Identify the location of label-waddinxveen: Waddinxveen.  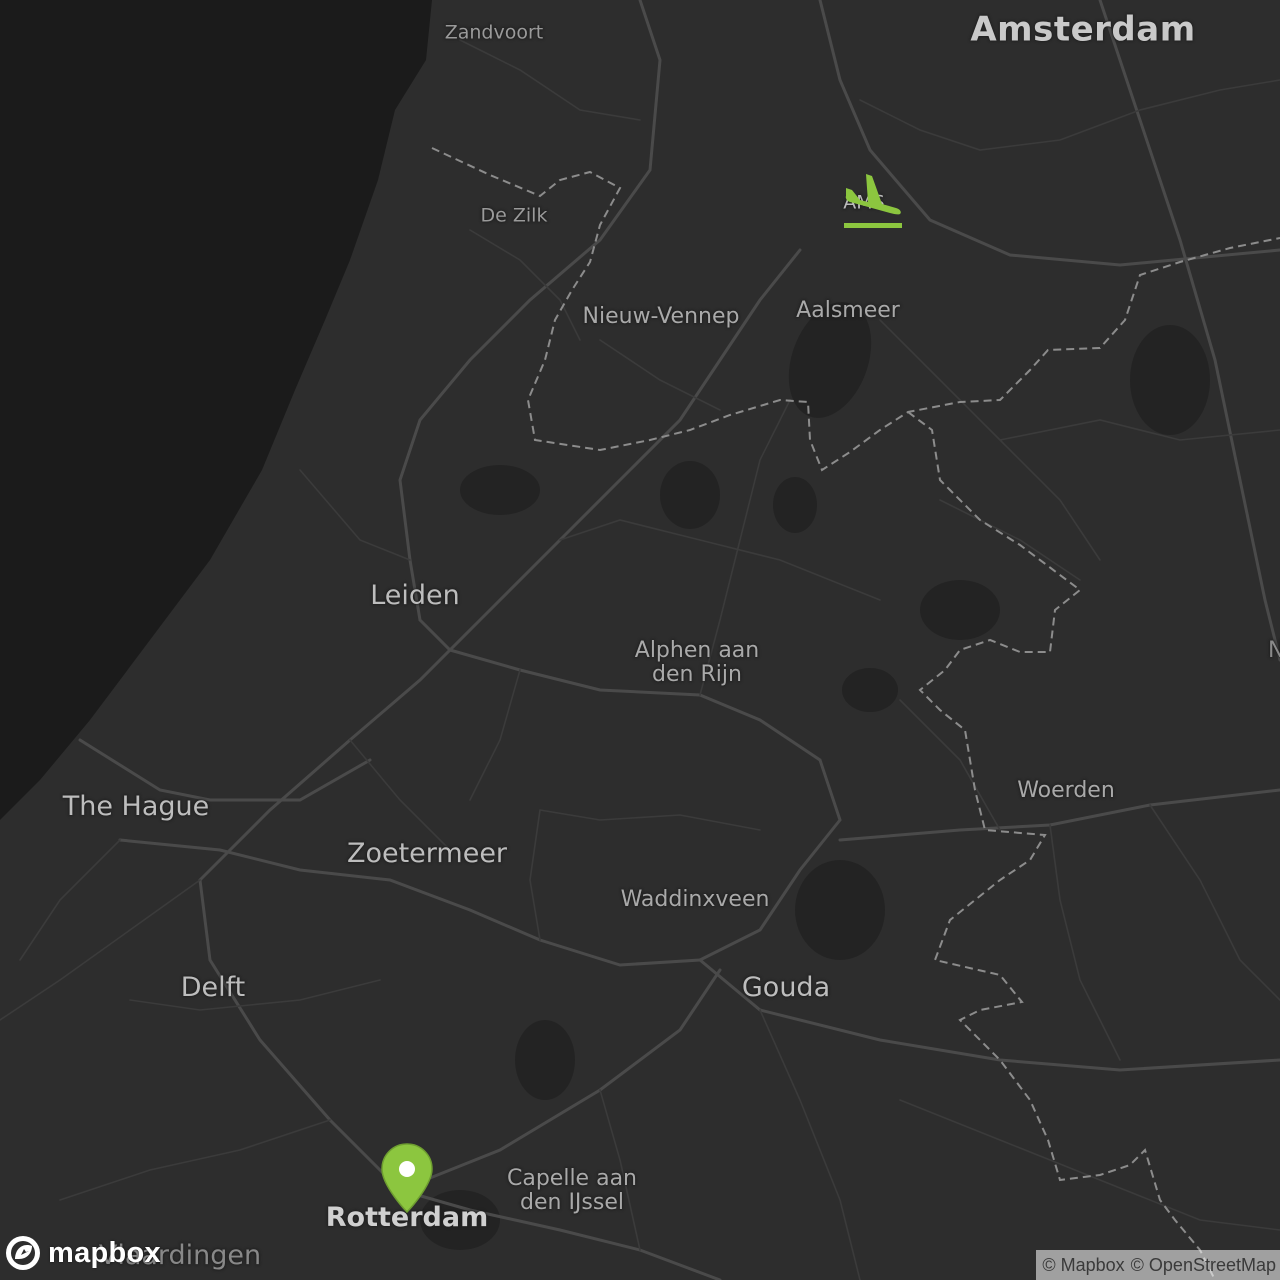
(695, 899).